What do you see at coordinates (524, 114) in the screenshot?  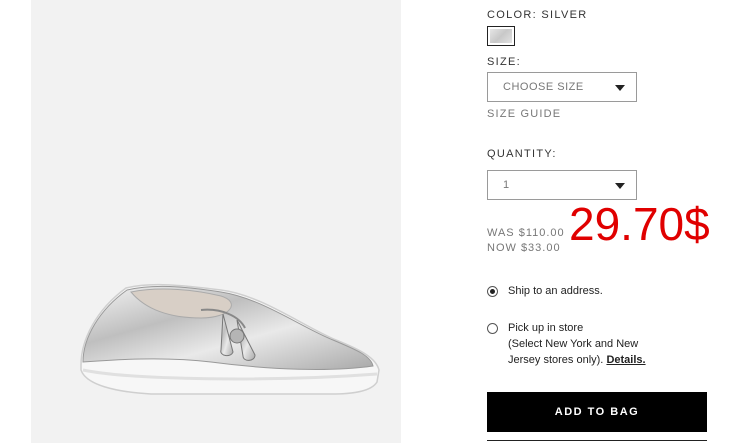 I see `size-guide-link: SIZE GUIDE` at bounding box center [524, 114].